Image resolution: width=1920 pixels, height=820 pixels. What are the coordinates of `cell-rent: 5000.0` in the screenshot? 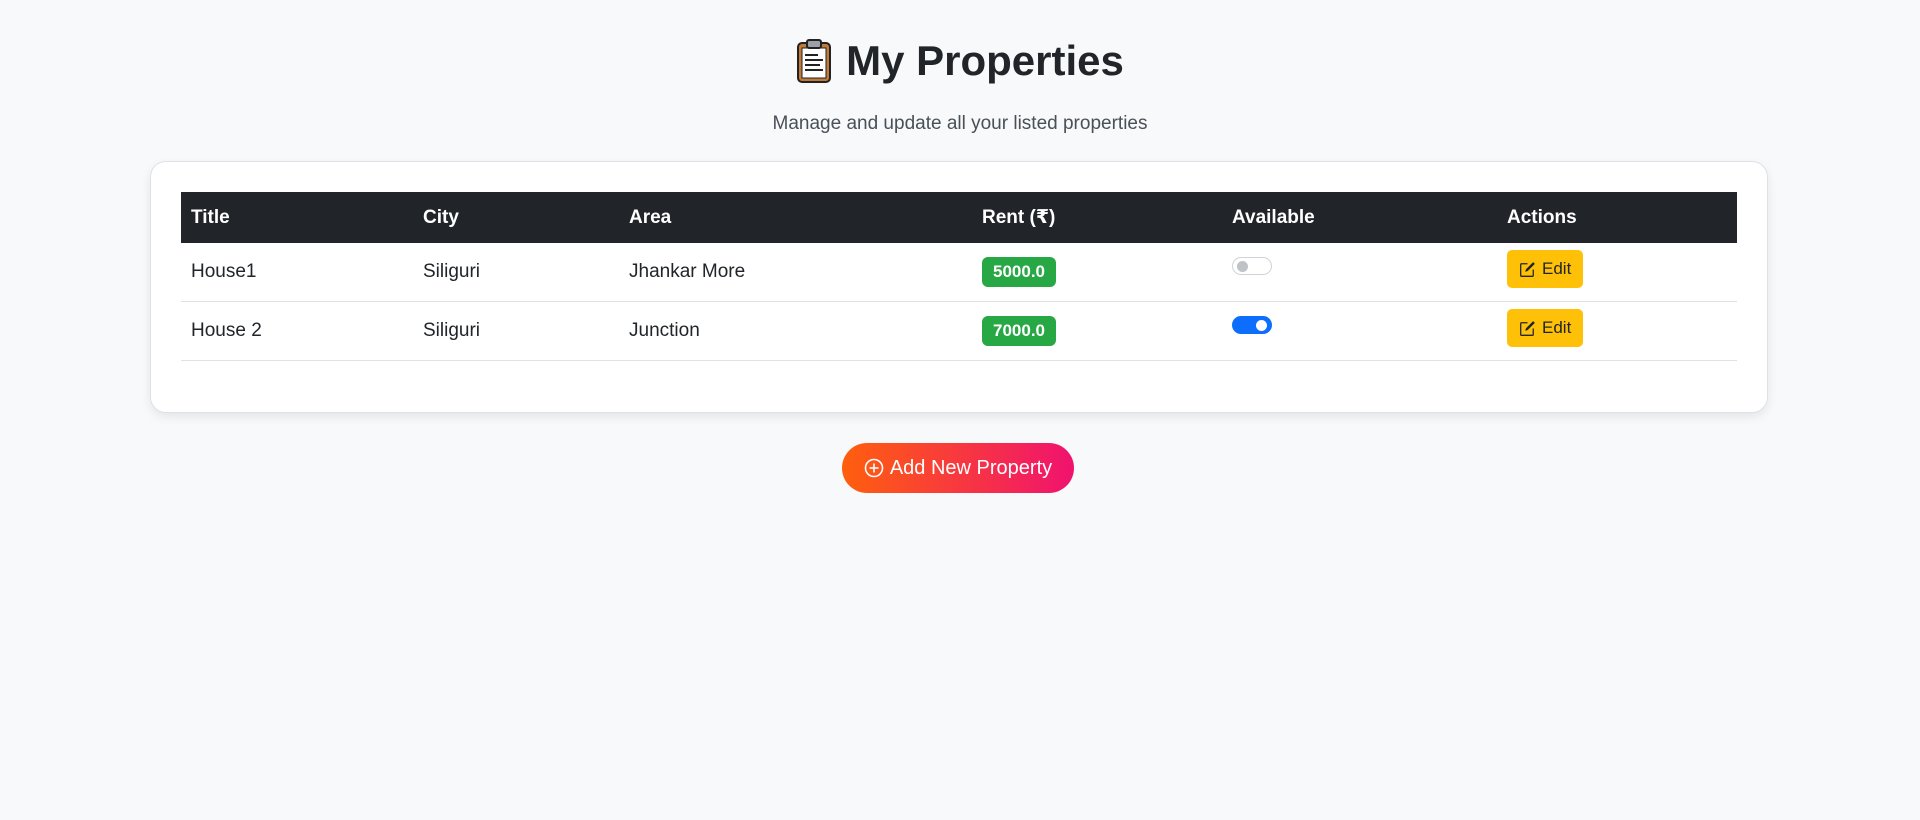 It's located at (1097, 272).